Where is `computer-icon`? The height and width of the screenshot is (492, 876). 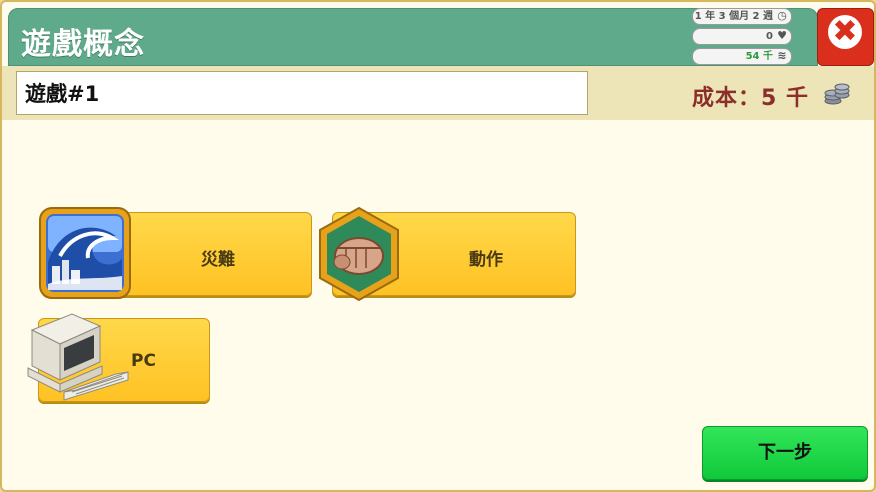
computer-icon is located at coordinates (78, 357).